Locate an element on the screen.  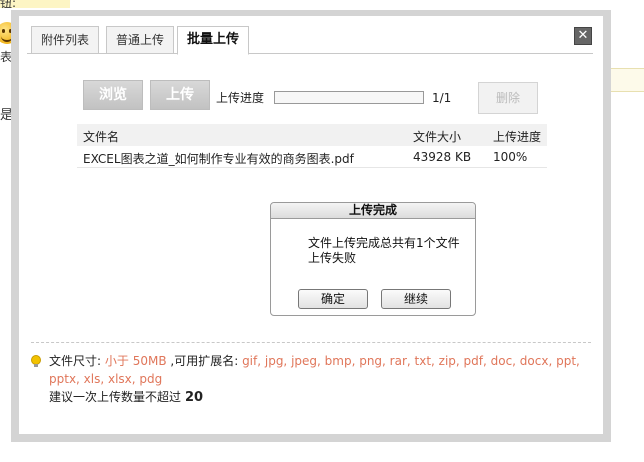
file-size: 43928 KB is located at coordinates (442, 157).